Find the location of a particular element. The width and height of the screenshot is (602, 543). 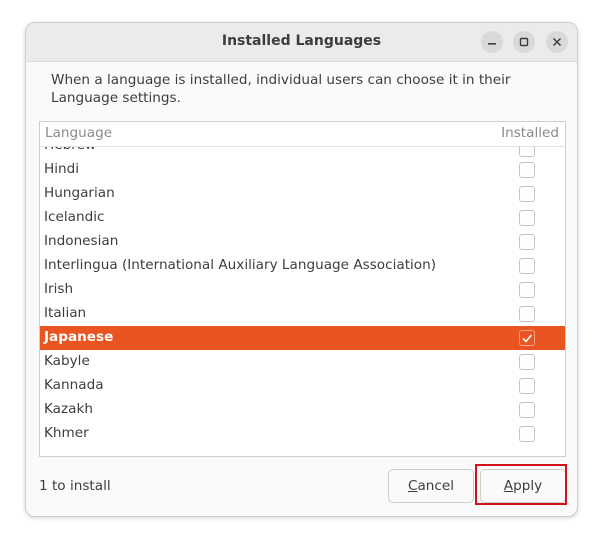

language-row: Kabyle is located at coordinates (302, 362).